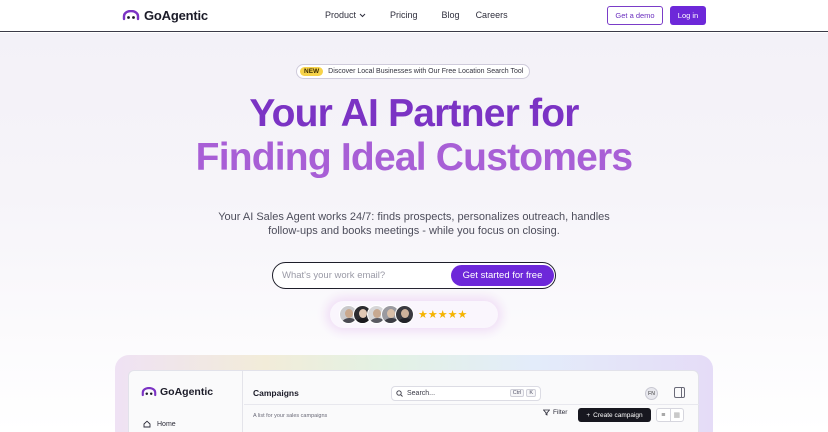  Describe the element at coordinates (635, 15) in the screenshot. I see `get-demo-button: Get a demo` at that location.